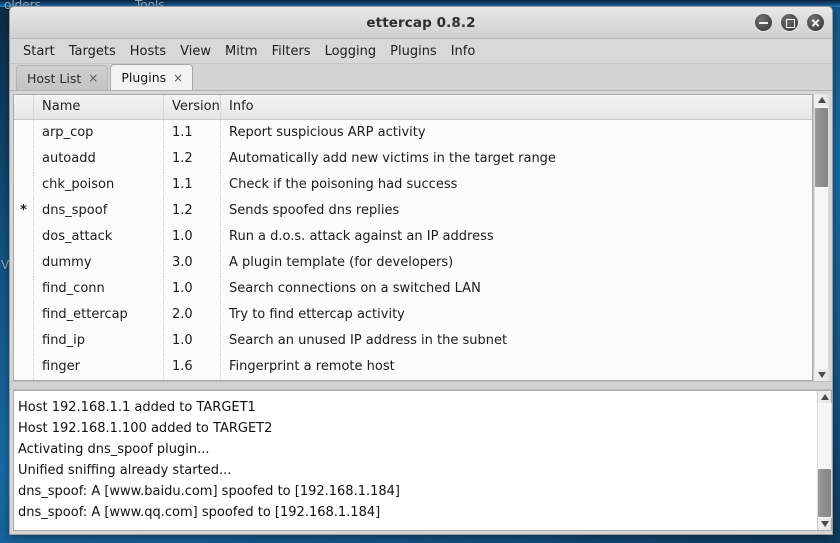 This screenshot has height=543, width=840. What do you see at coordinates (821, 147) in the screenshot?
I see `scroll-thumb` at bounding box center [821, 147].